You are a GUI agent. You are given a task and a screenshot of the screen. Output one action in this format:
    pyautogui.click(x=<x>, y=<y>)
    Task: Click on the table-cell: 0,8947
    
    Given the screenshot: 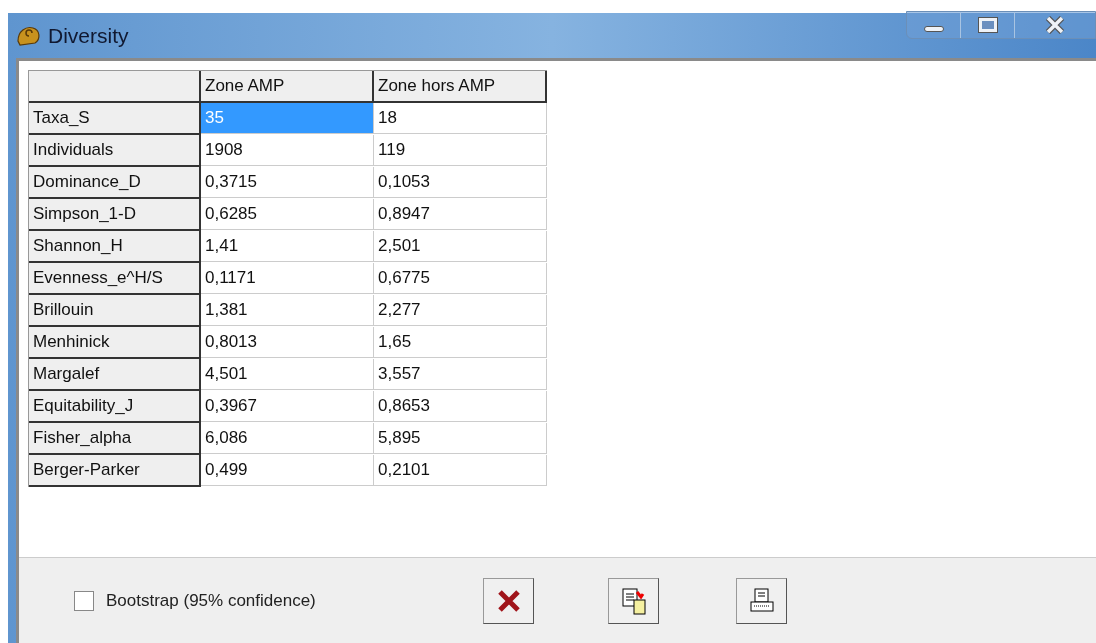 What is the action you would take?
    pyautogui.click(x=460, y=214)
    